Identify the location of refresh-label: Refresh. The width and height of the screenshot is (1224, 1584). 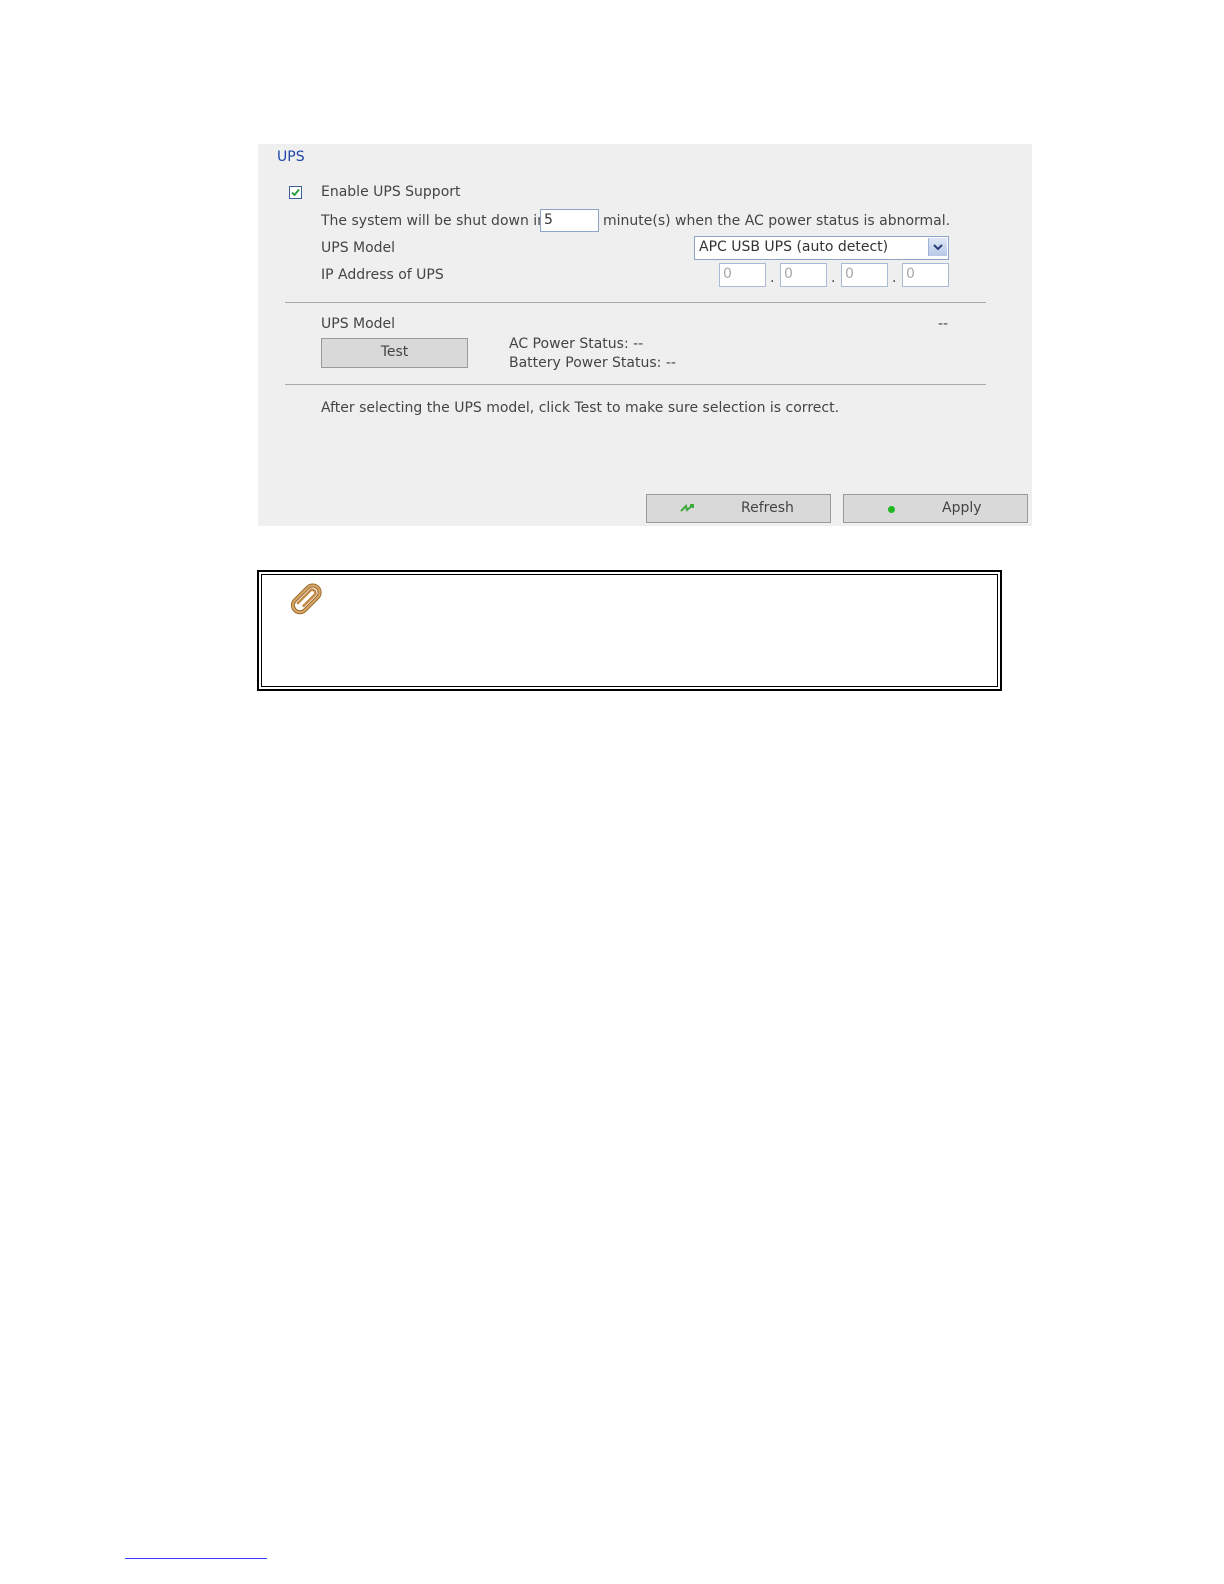
(767, 508).